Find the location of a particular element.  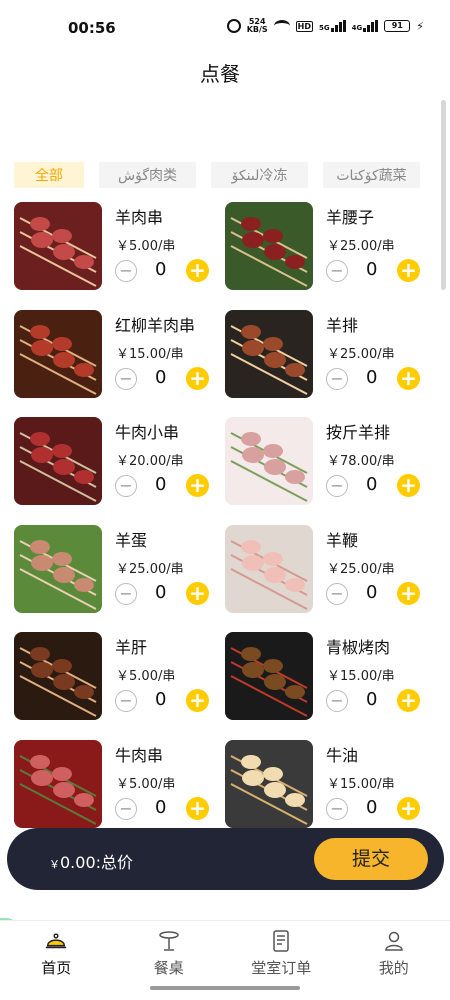

home-indicator is located at coordinates (225, 988).